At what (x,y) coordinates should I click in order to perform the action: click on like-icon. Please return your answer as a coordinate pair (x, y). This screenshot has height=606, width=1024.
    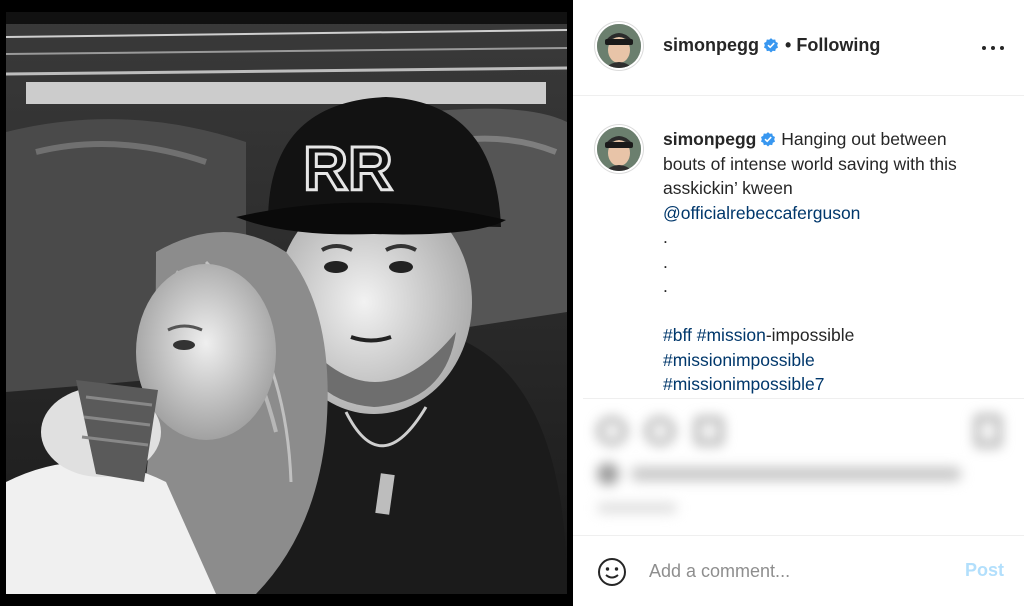
    Looking at the image, I should click on (612, 431).